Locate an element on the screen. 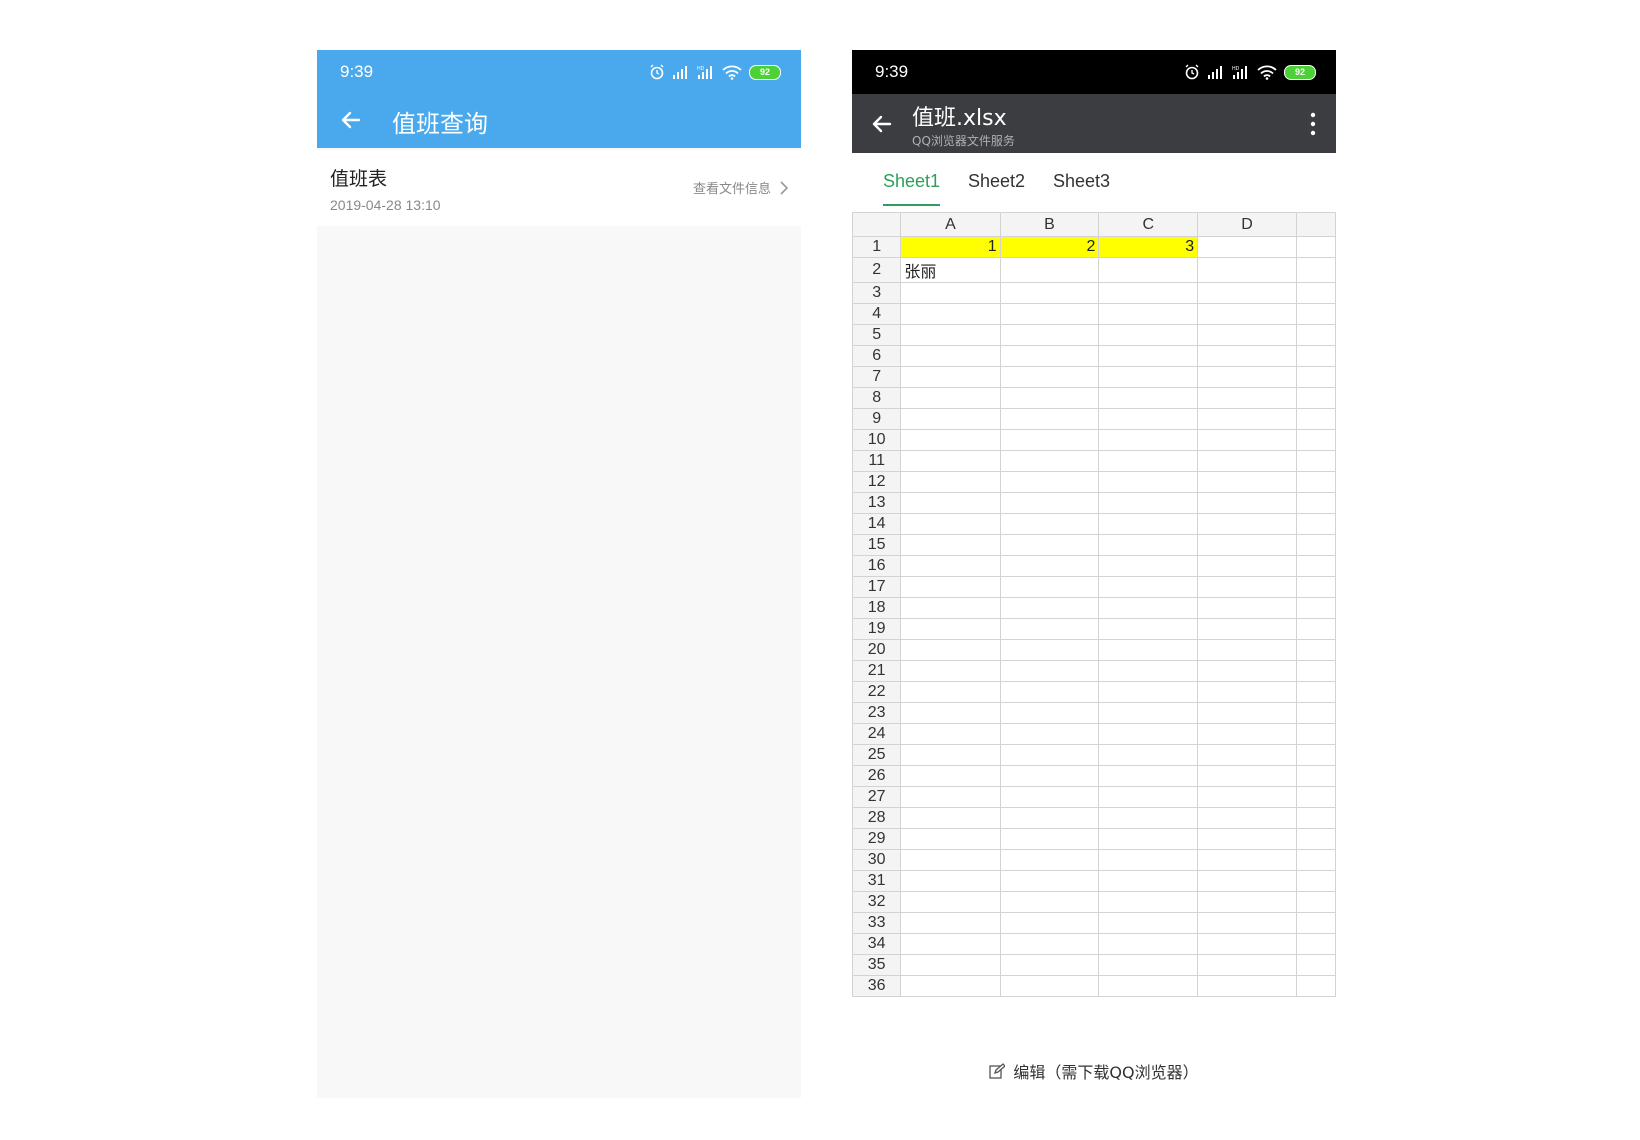 Image resolution: width=1640 pixels, height=1140 pixels. row-header: 14 is located at coordinates (877, 524).